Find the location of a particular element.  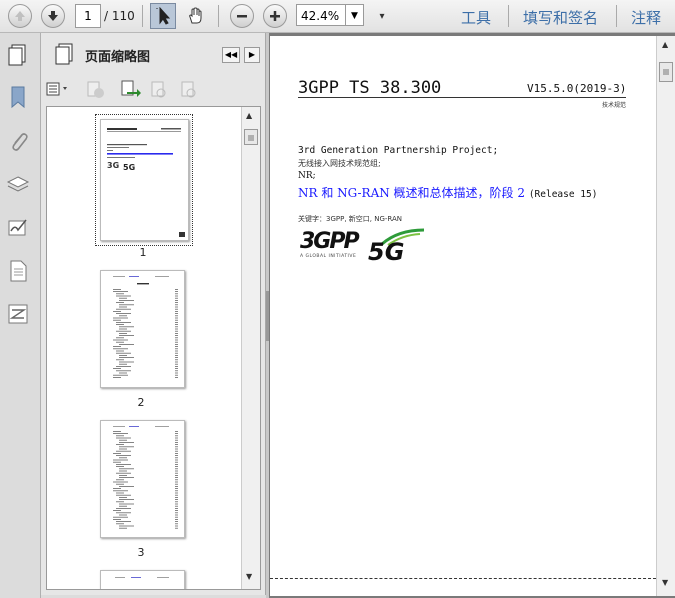

fill-sign-menu: 填写和签名 is located at coordinates (560, 17).